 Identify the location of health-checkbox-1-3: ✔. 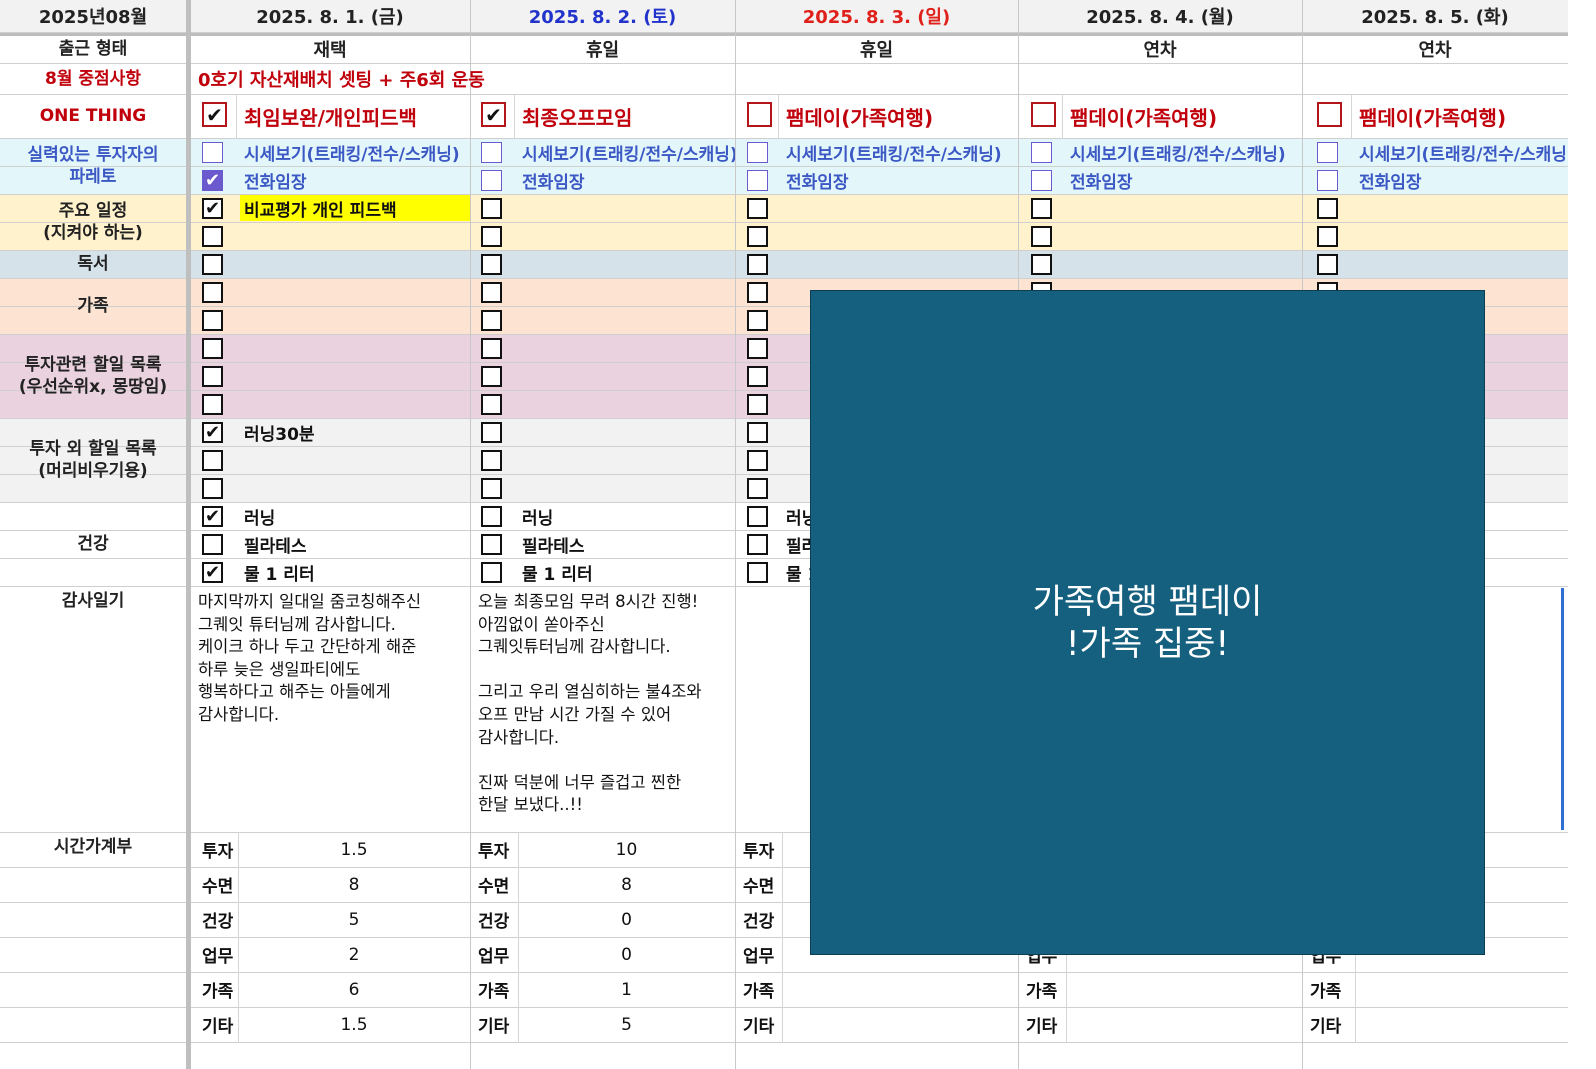
(212, 572).